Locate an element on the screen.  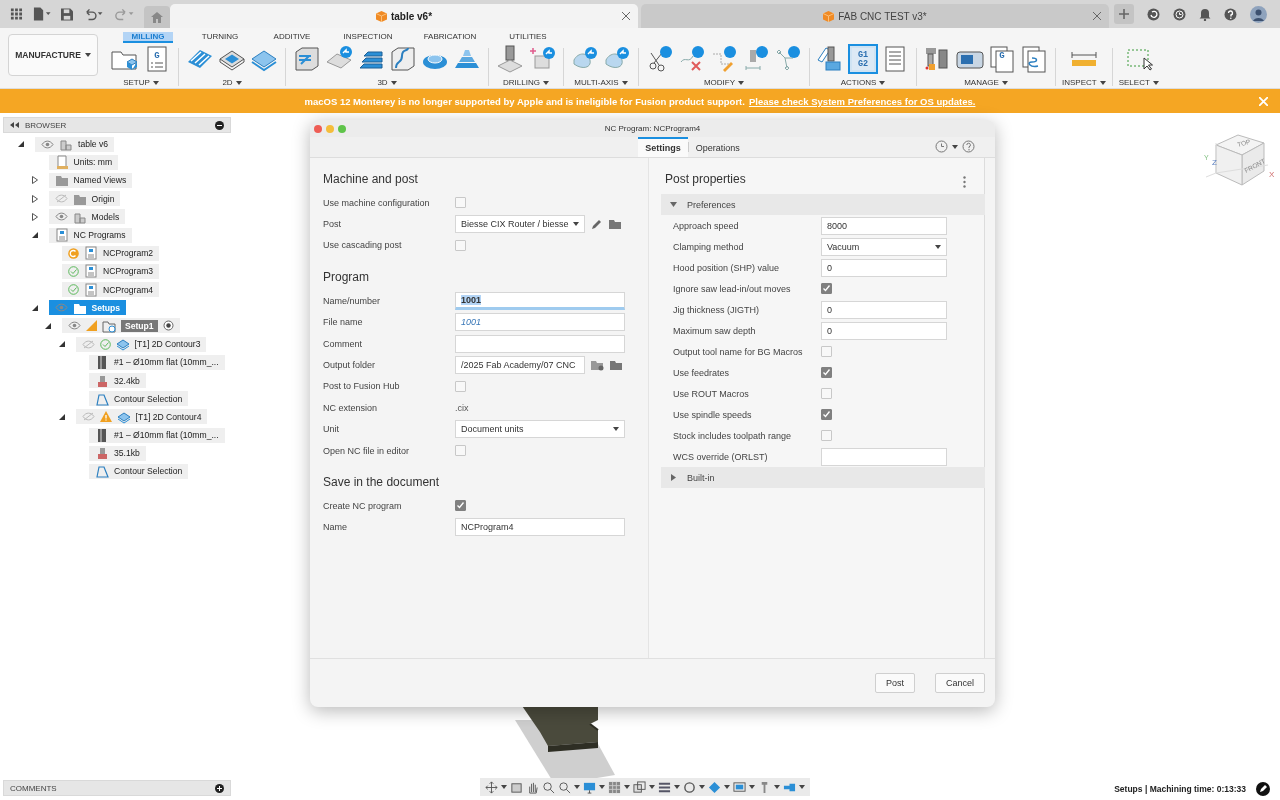
ribbon-group-button: 3D is located at coordinates (387, 82).